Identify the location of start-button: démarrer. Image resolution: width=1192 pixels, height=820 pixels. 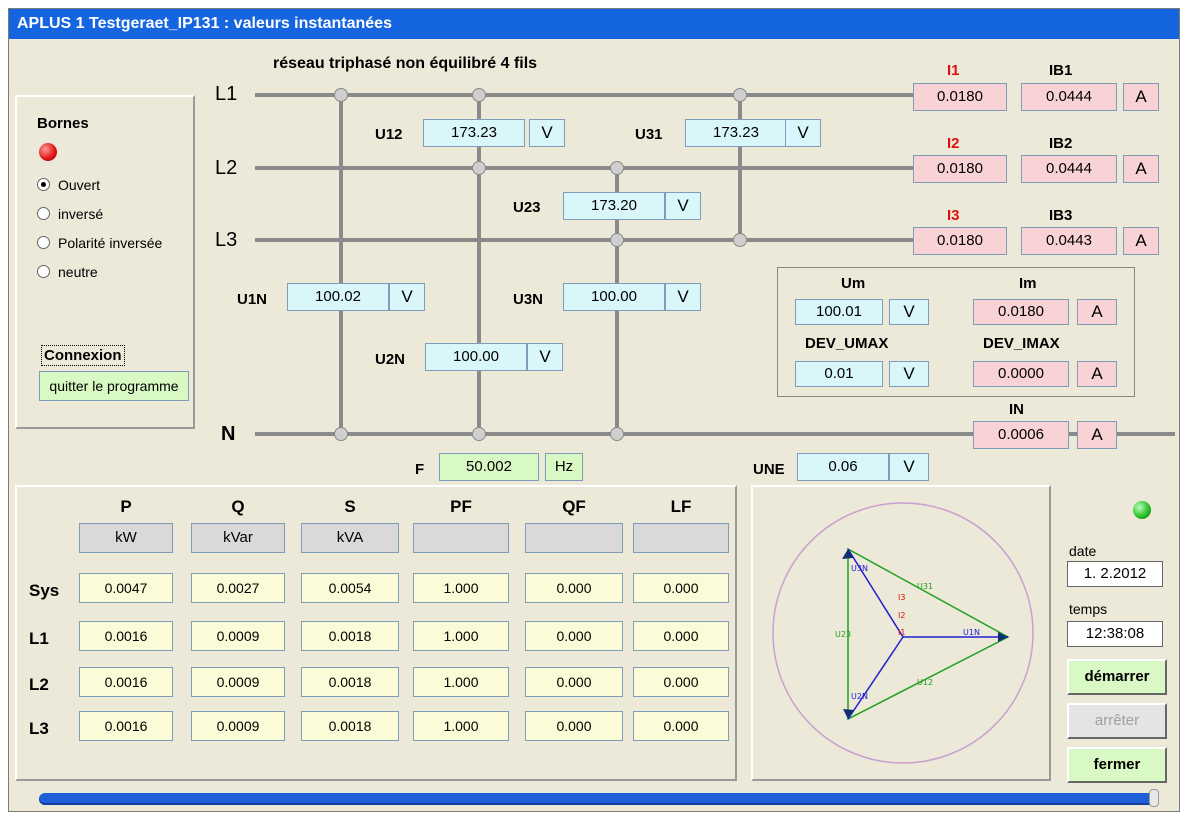
(1117, 677).